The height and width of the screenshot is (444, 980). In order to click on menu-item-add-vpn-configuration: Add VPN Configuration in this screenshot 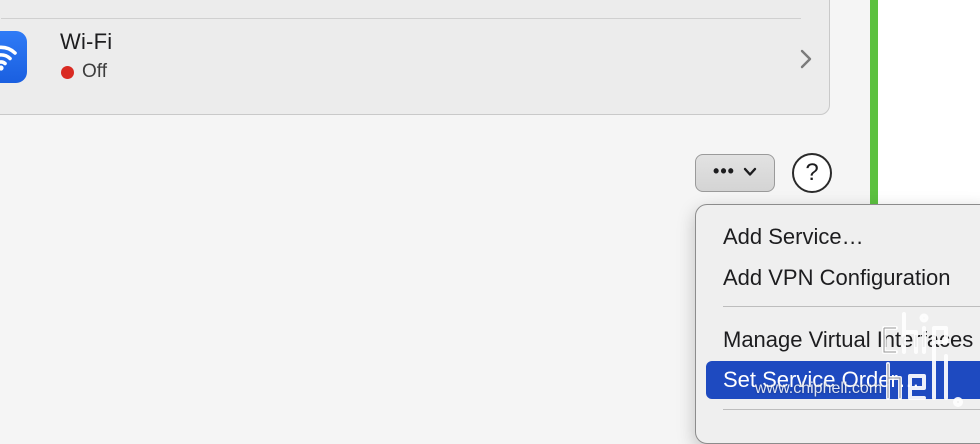, I will do `click(843, 278)`.